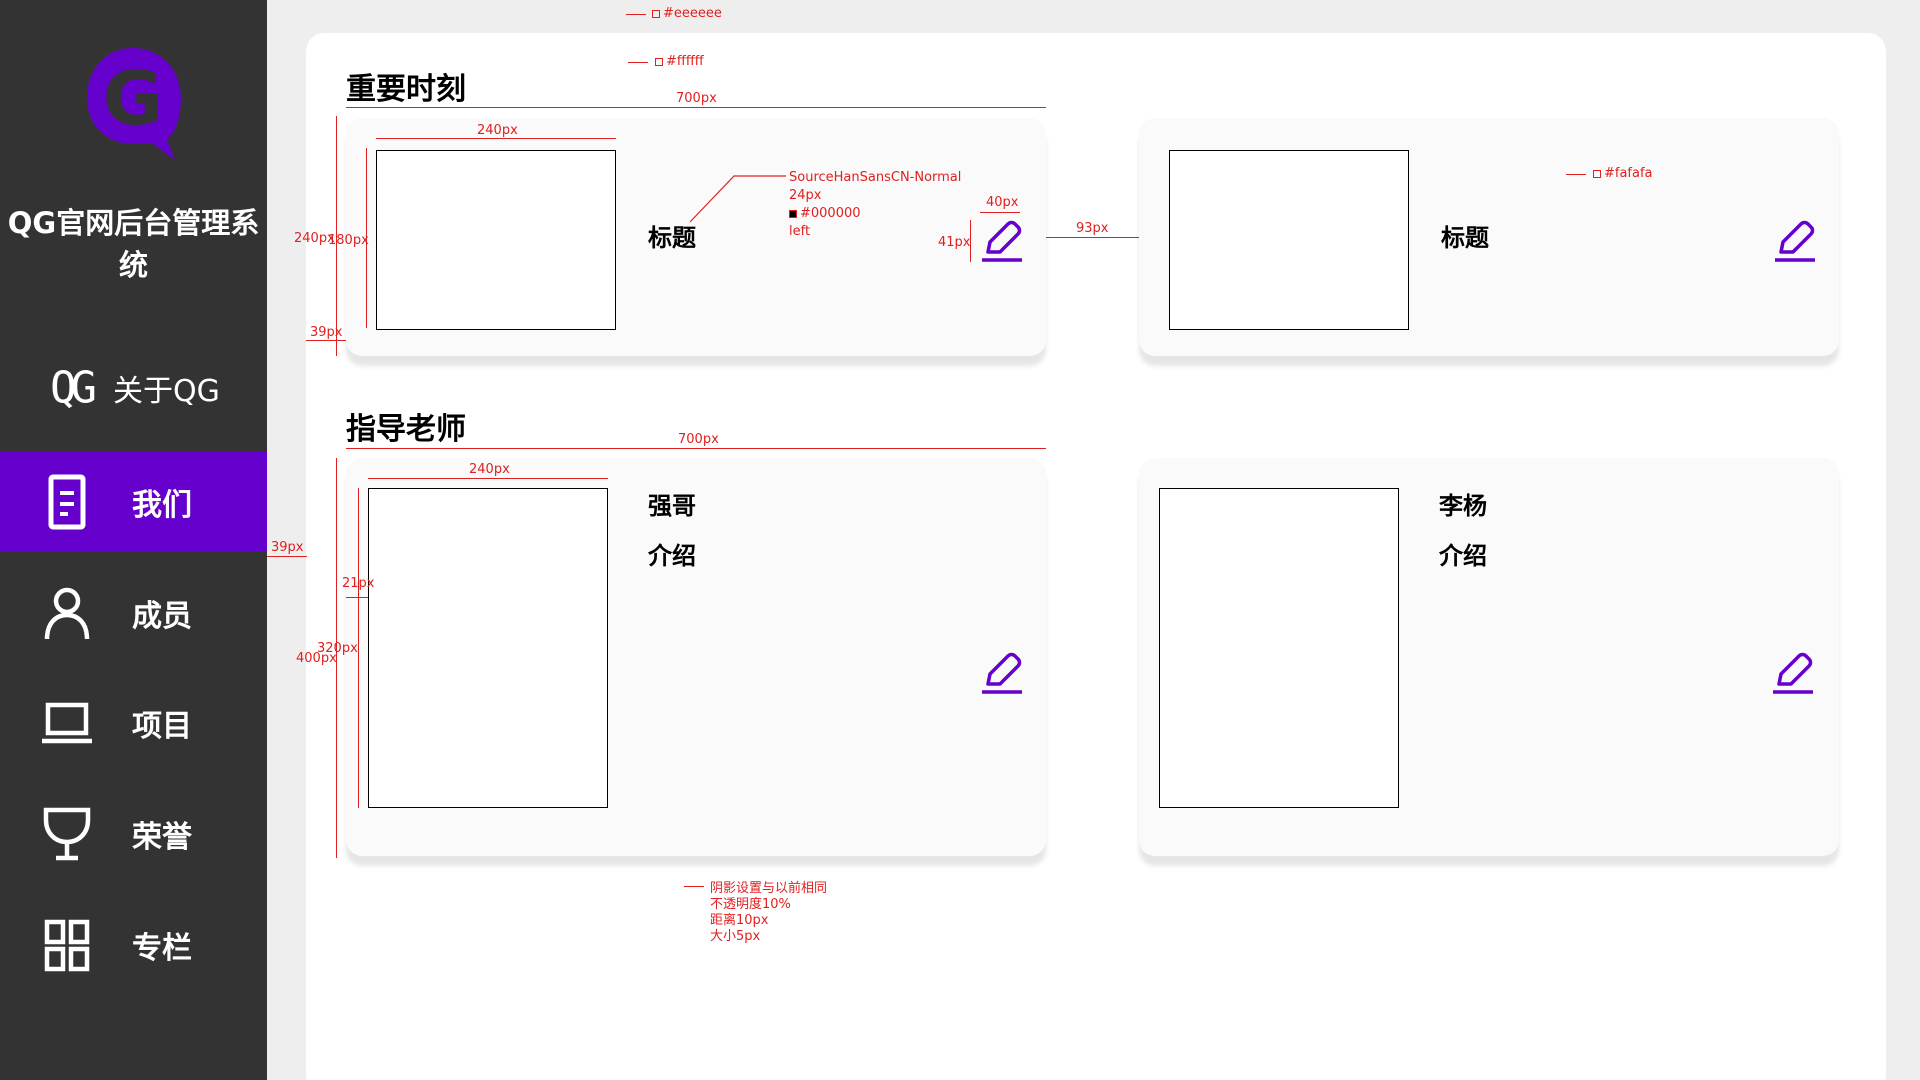 The width and height of the screenshot is (1920, 1080). I want to click on sidebar-item-honors: 荣誉, so click(133, 834).